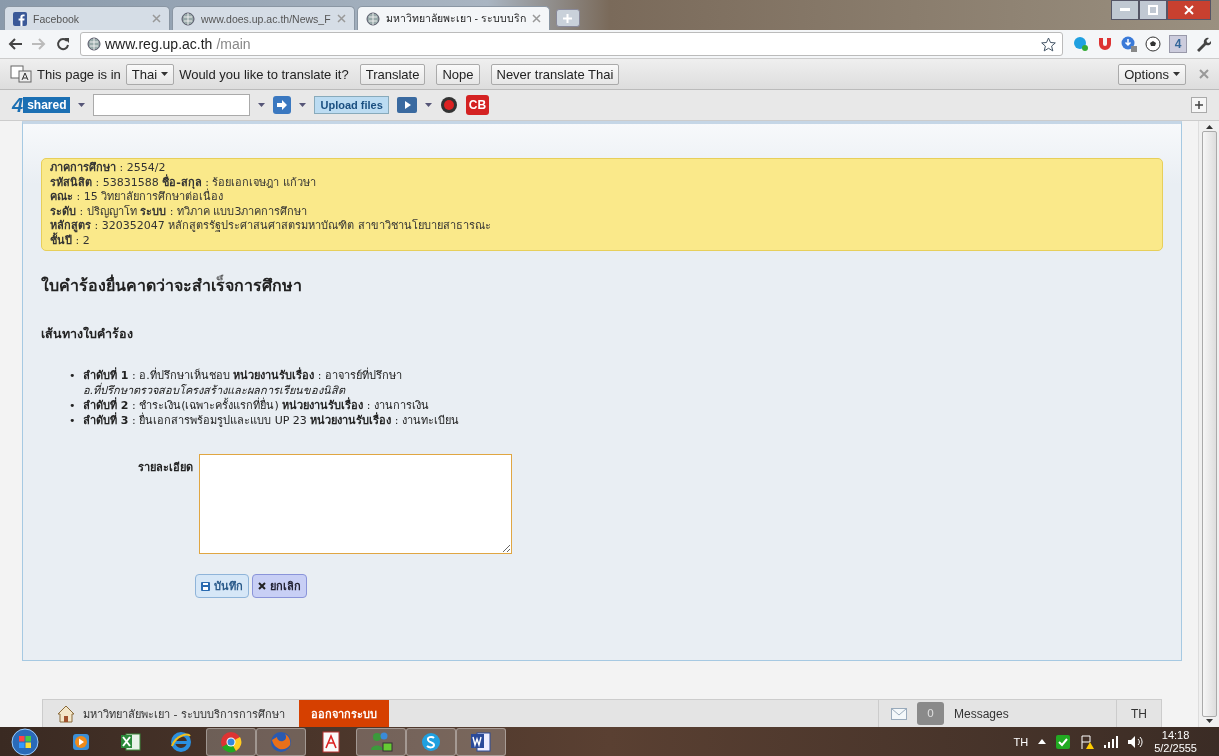  I want to click on toolbar-badge-button: CB, so click(477, 105).